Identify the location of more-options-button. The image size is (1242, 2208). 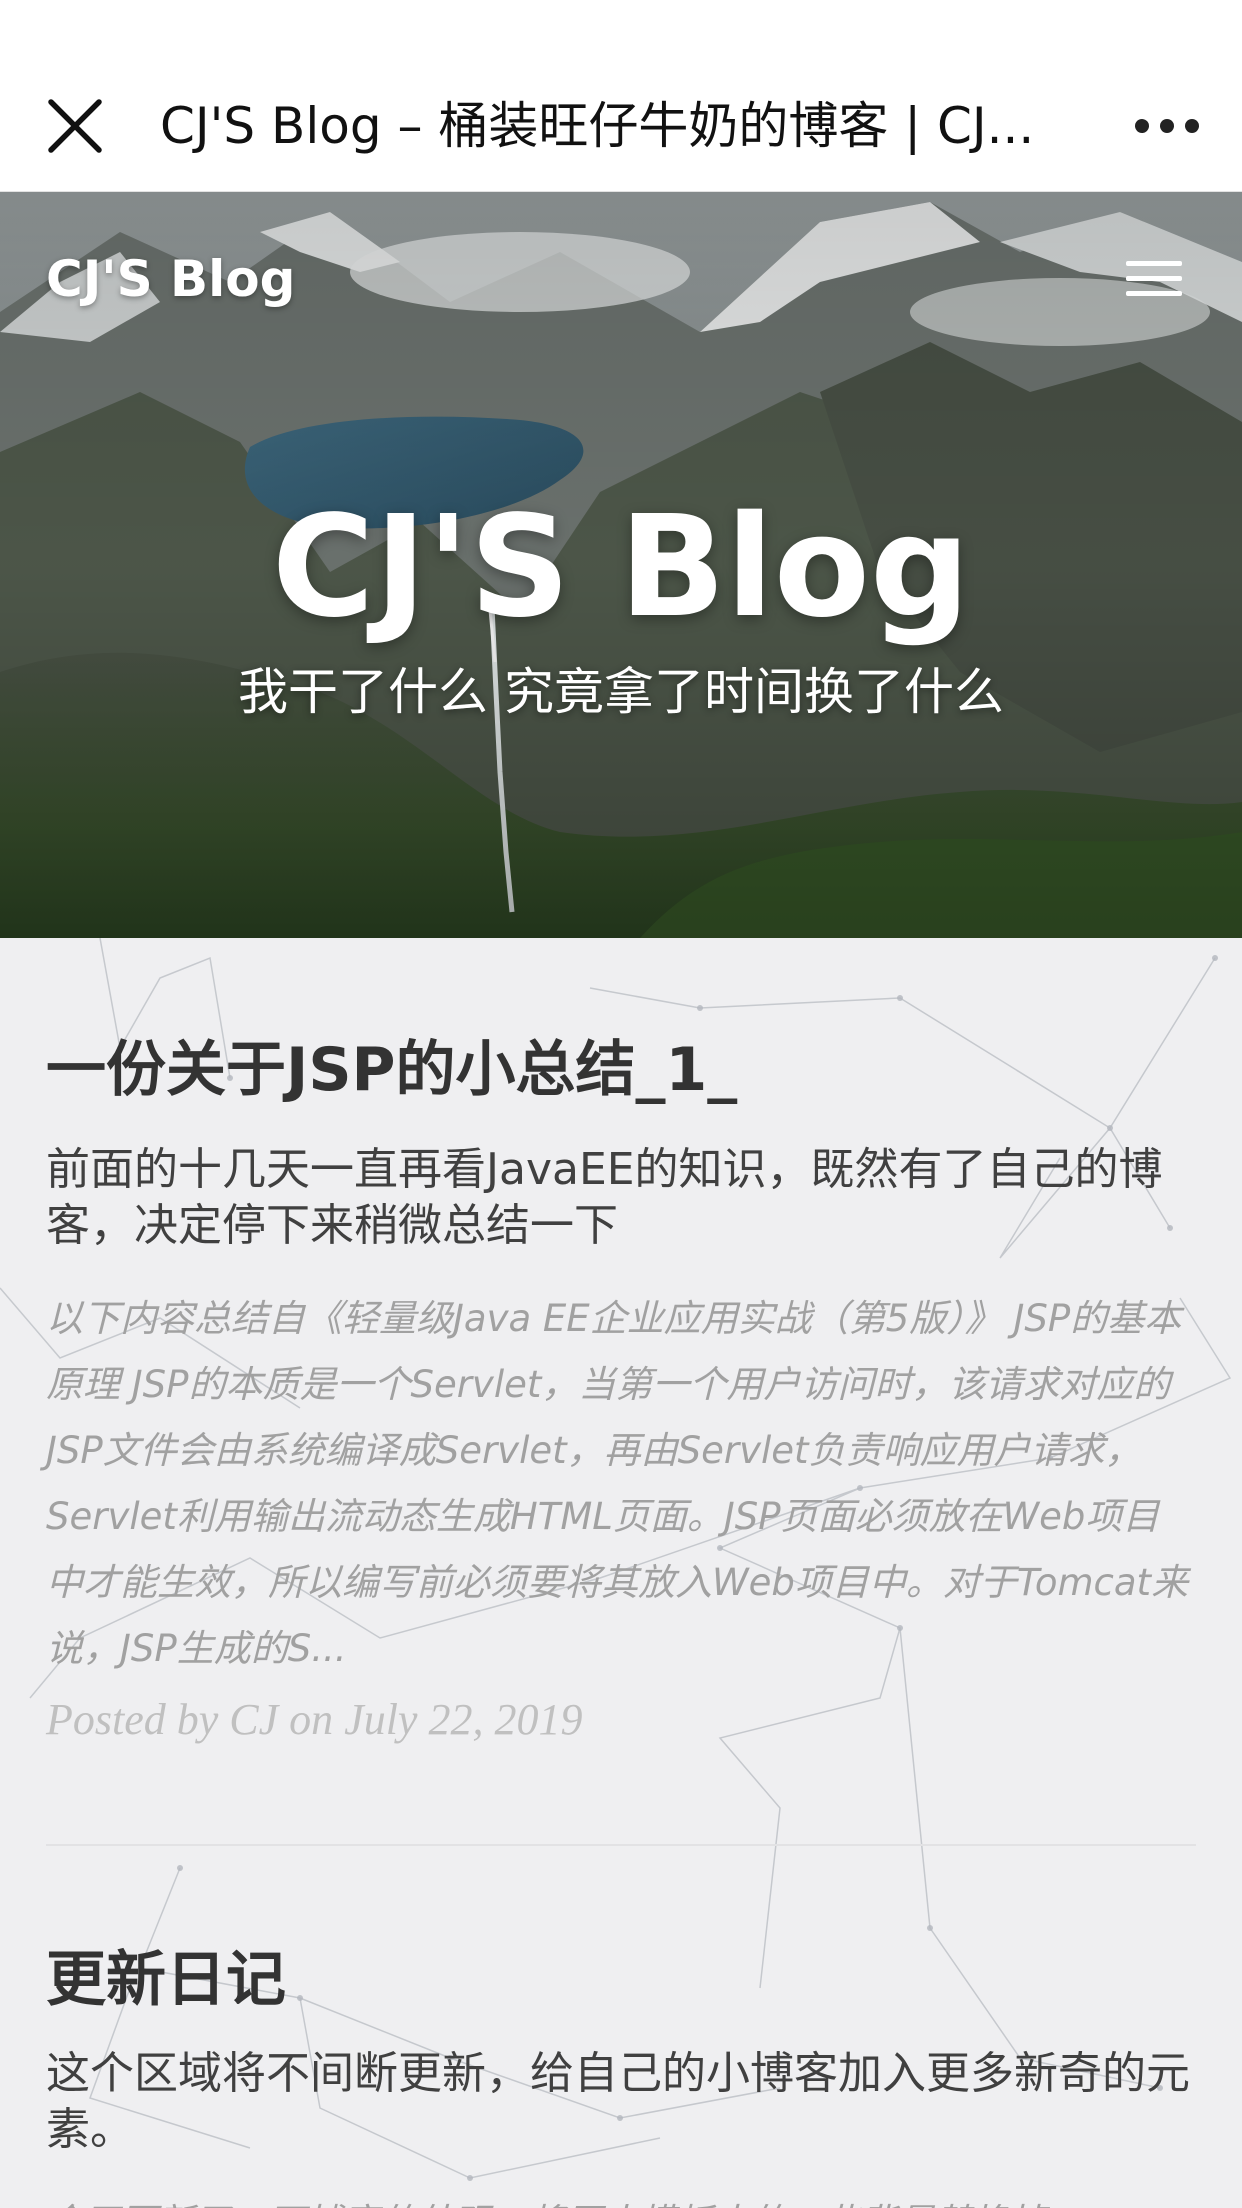
(1167, 126).